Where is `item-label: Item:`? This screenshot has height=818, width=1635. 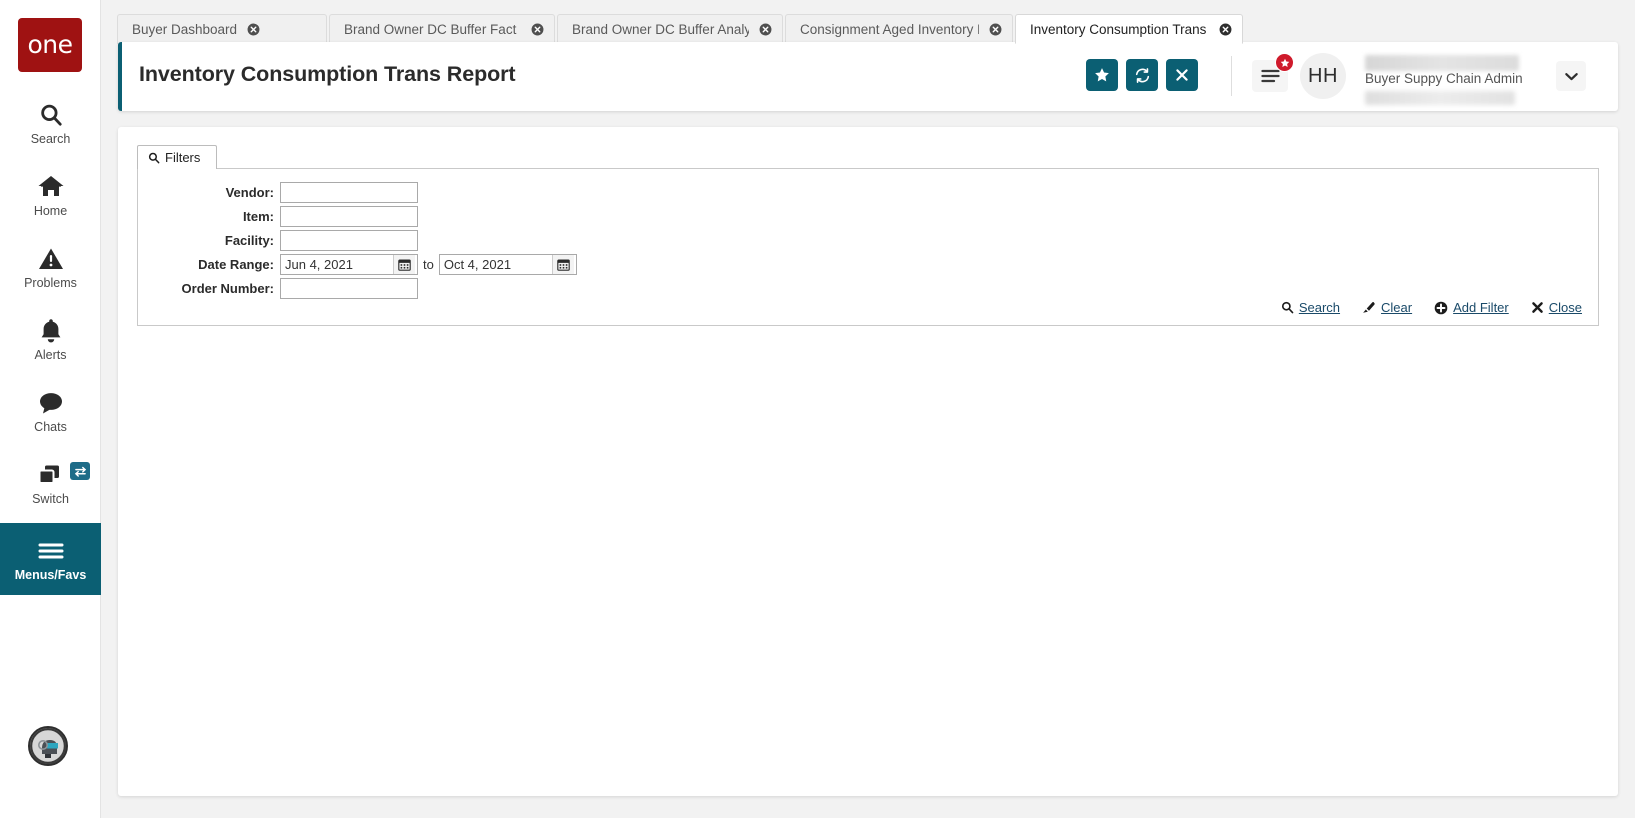 item-label: Item: is located at coordinates (258, 216).